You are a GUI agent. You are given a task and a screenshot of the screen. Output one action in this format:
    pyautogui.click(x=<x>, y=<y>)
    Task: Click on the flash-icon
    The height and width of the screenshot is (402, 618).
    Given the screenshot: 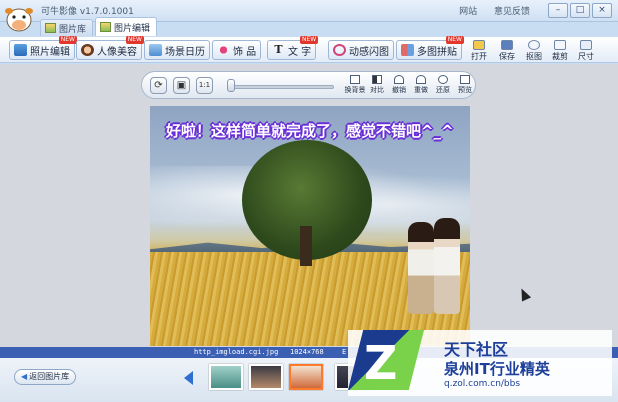 What is the action you would take?
    pyautogui.click(x=339, y=50)
    